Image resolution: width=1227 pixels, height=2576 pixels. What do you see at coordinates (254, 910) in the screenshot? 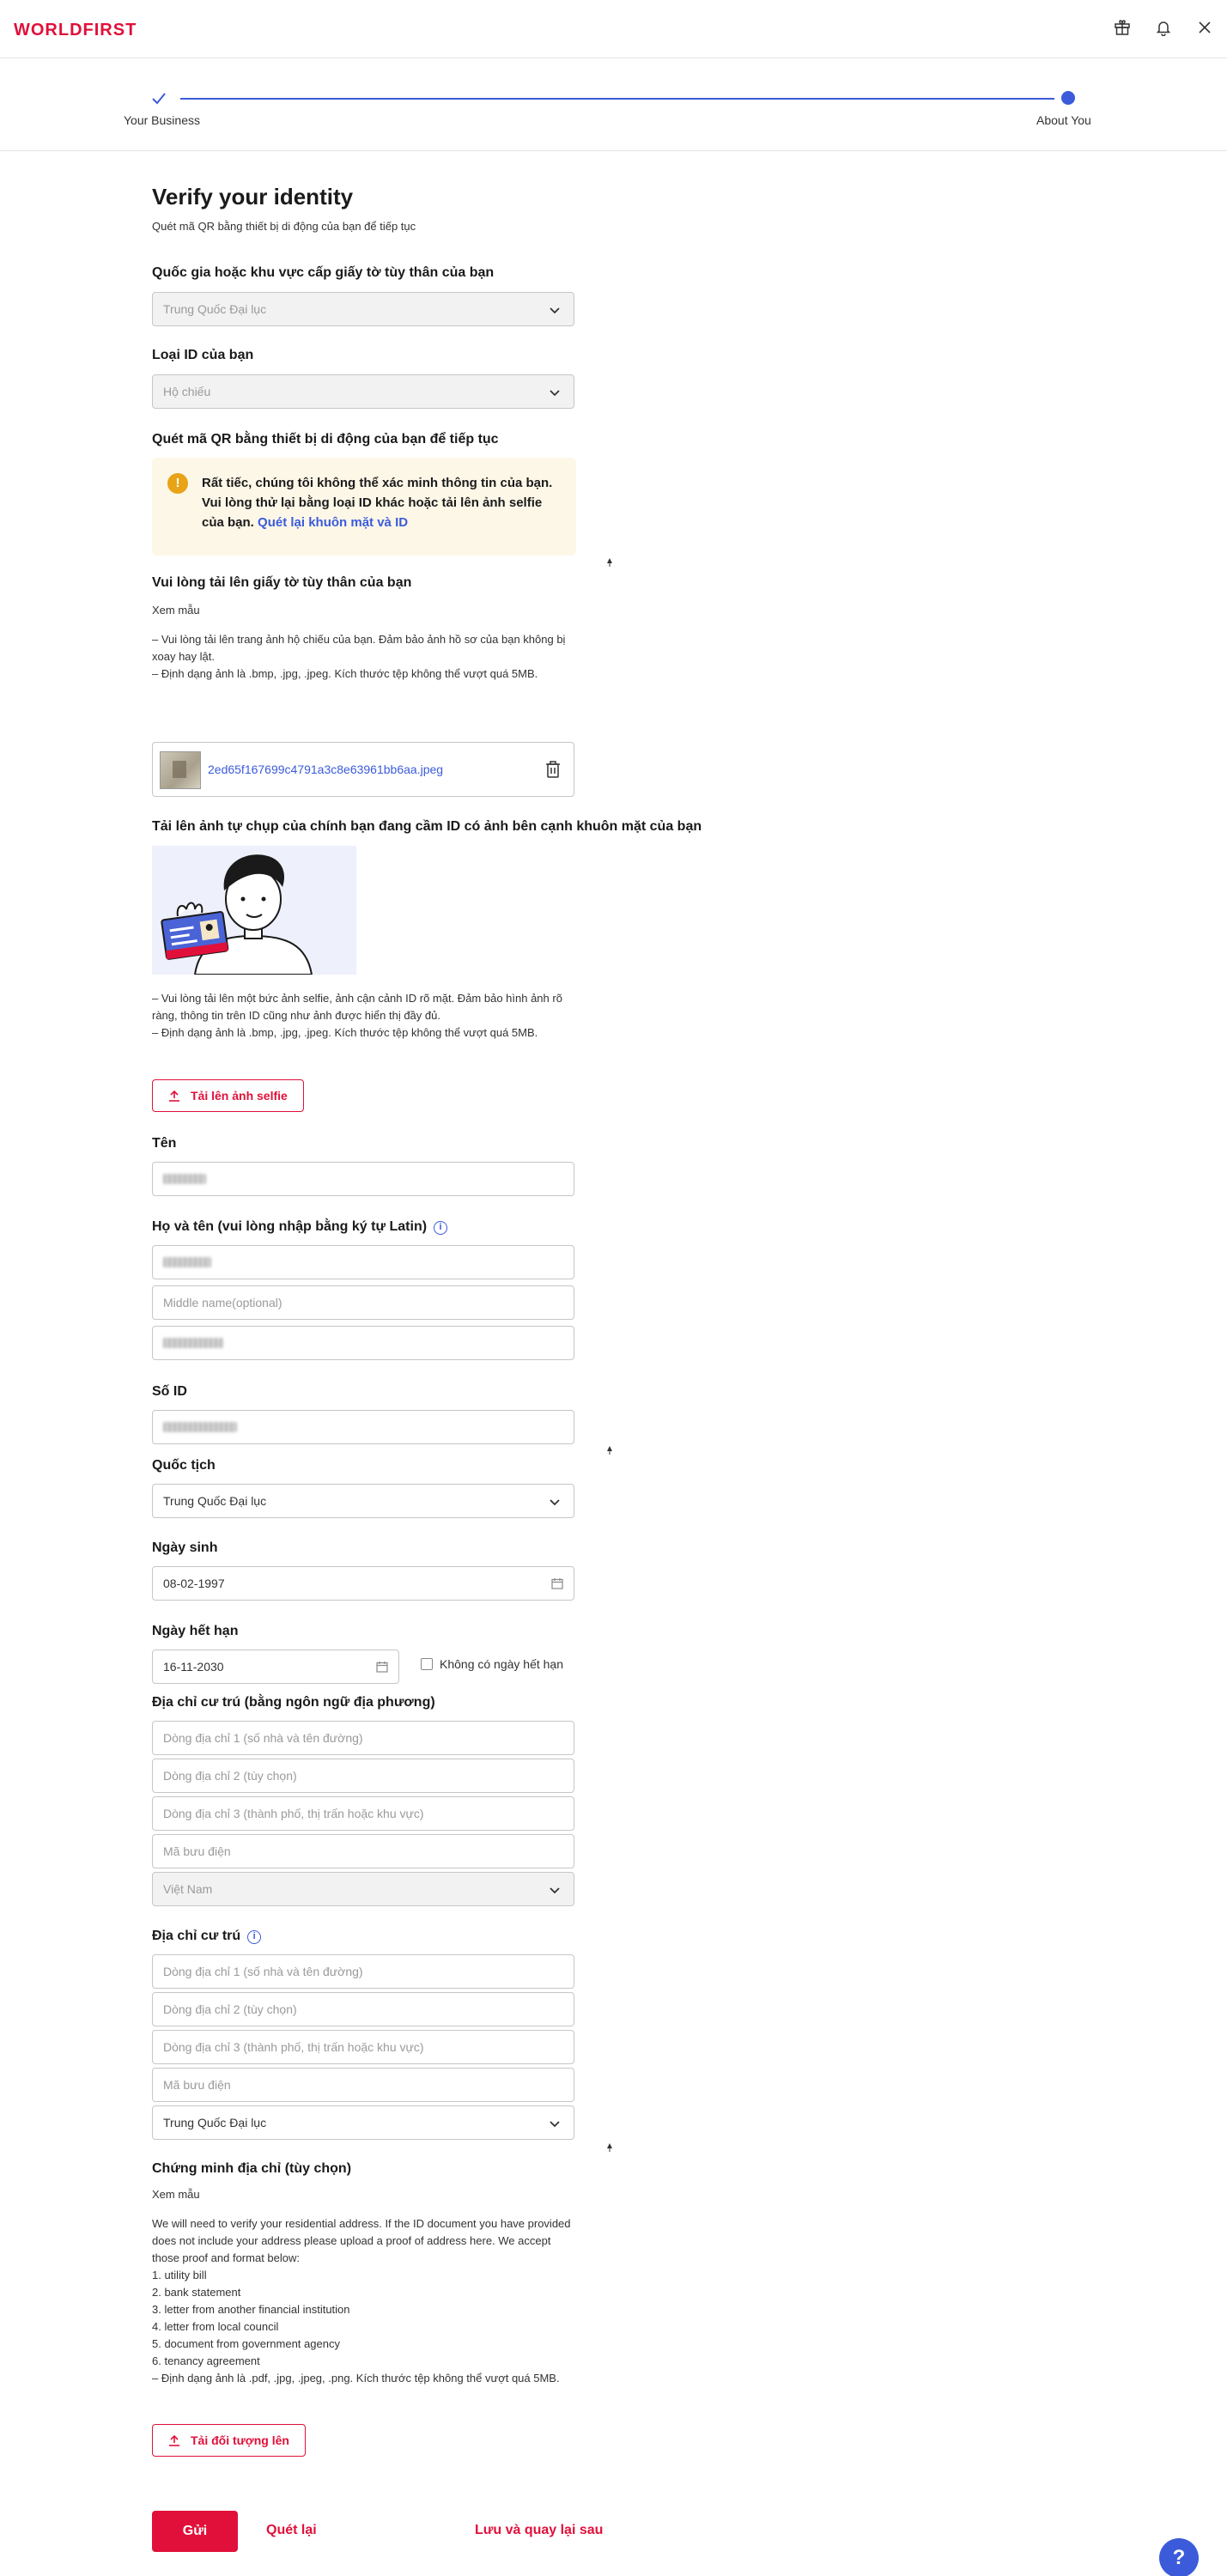
I see `selfie-illustration` at bounding box center [254, 910].